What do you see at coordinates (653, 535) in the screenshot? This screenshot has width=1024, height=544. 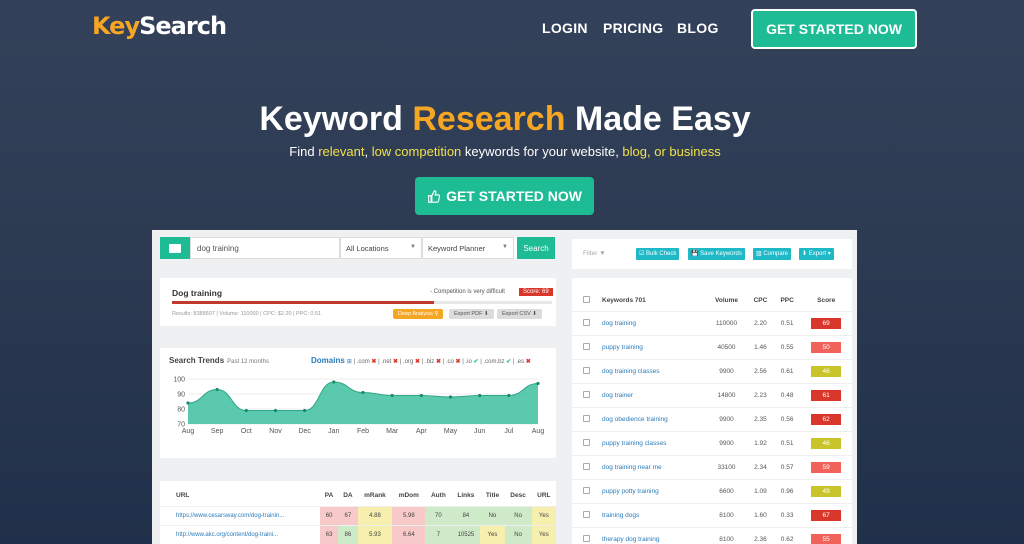 I see `keyword-link: therapy dog training` at bounding box center [653, 535].